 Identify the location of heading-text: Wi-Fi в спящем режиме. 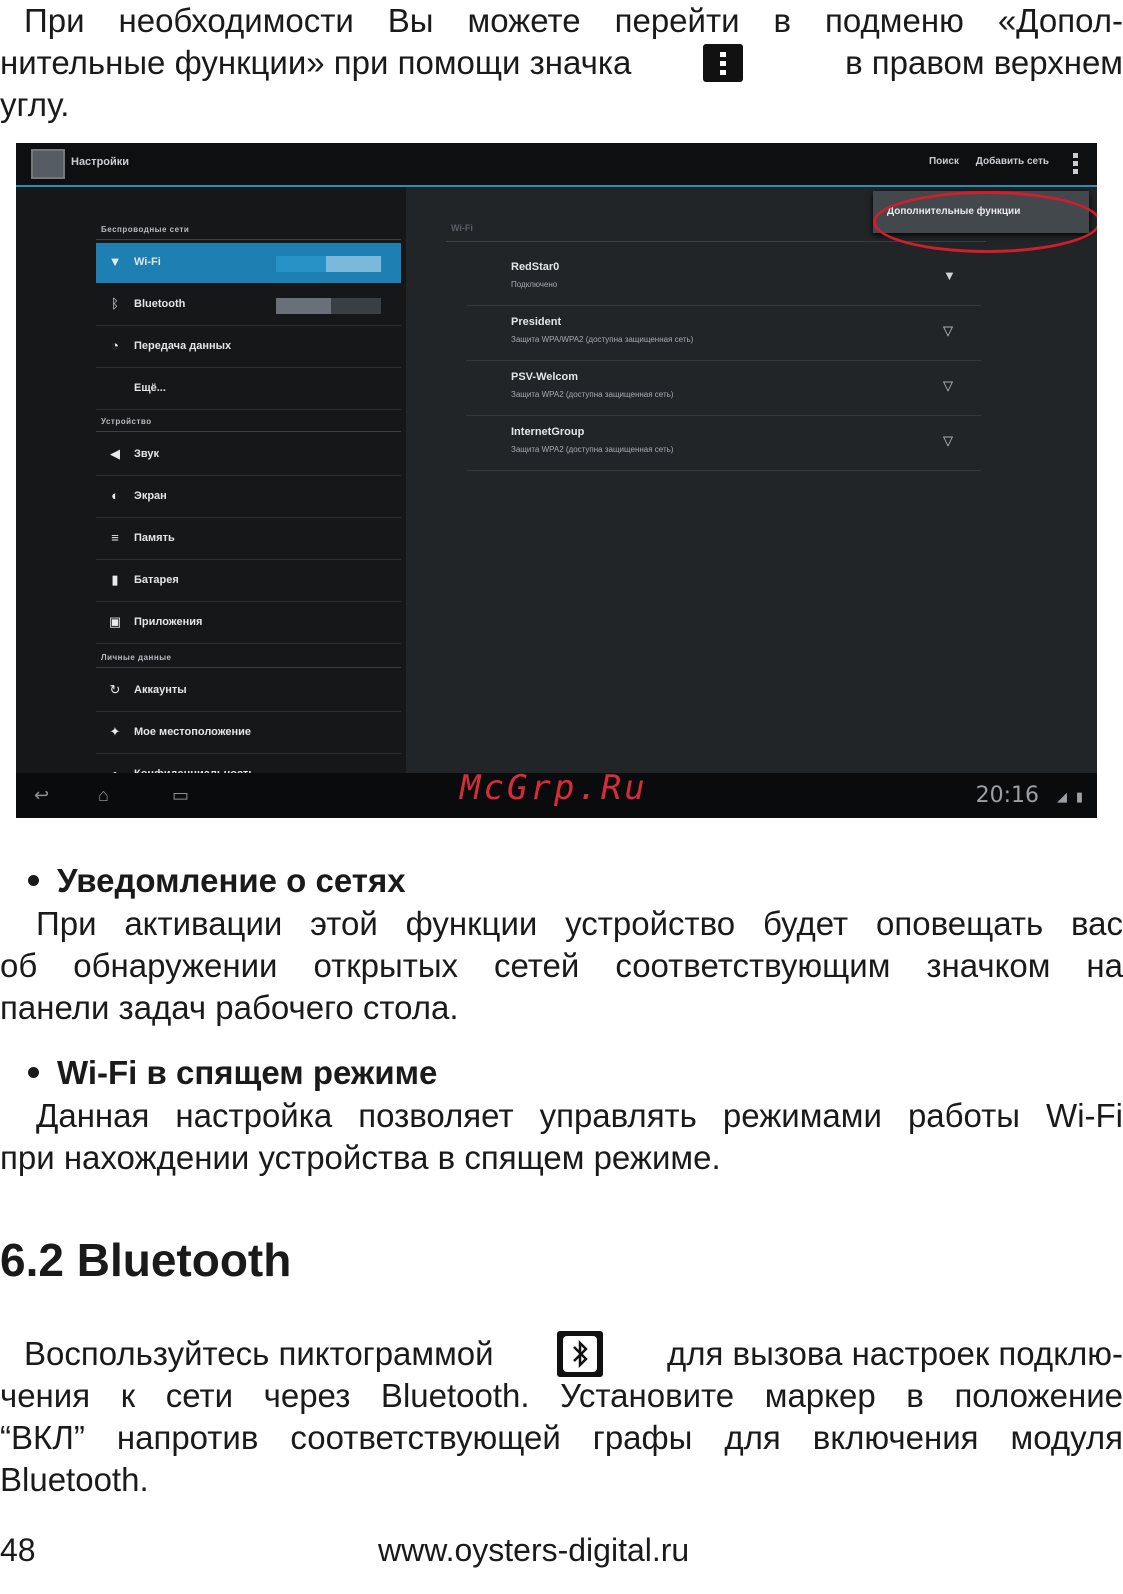
(247, 1072).